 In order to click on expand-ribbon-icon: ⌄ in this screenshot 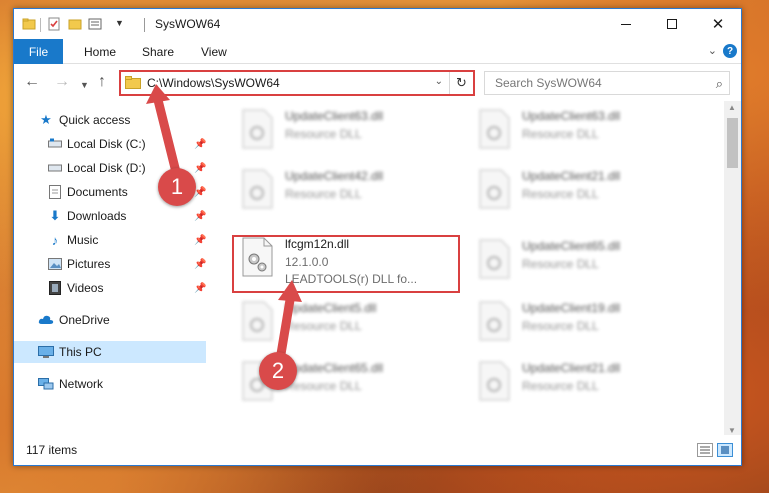, I will do `click(712, 50)`.